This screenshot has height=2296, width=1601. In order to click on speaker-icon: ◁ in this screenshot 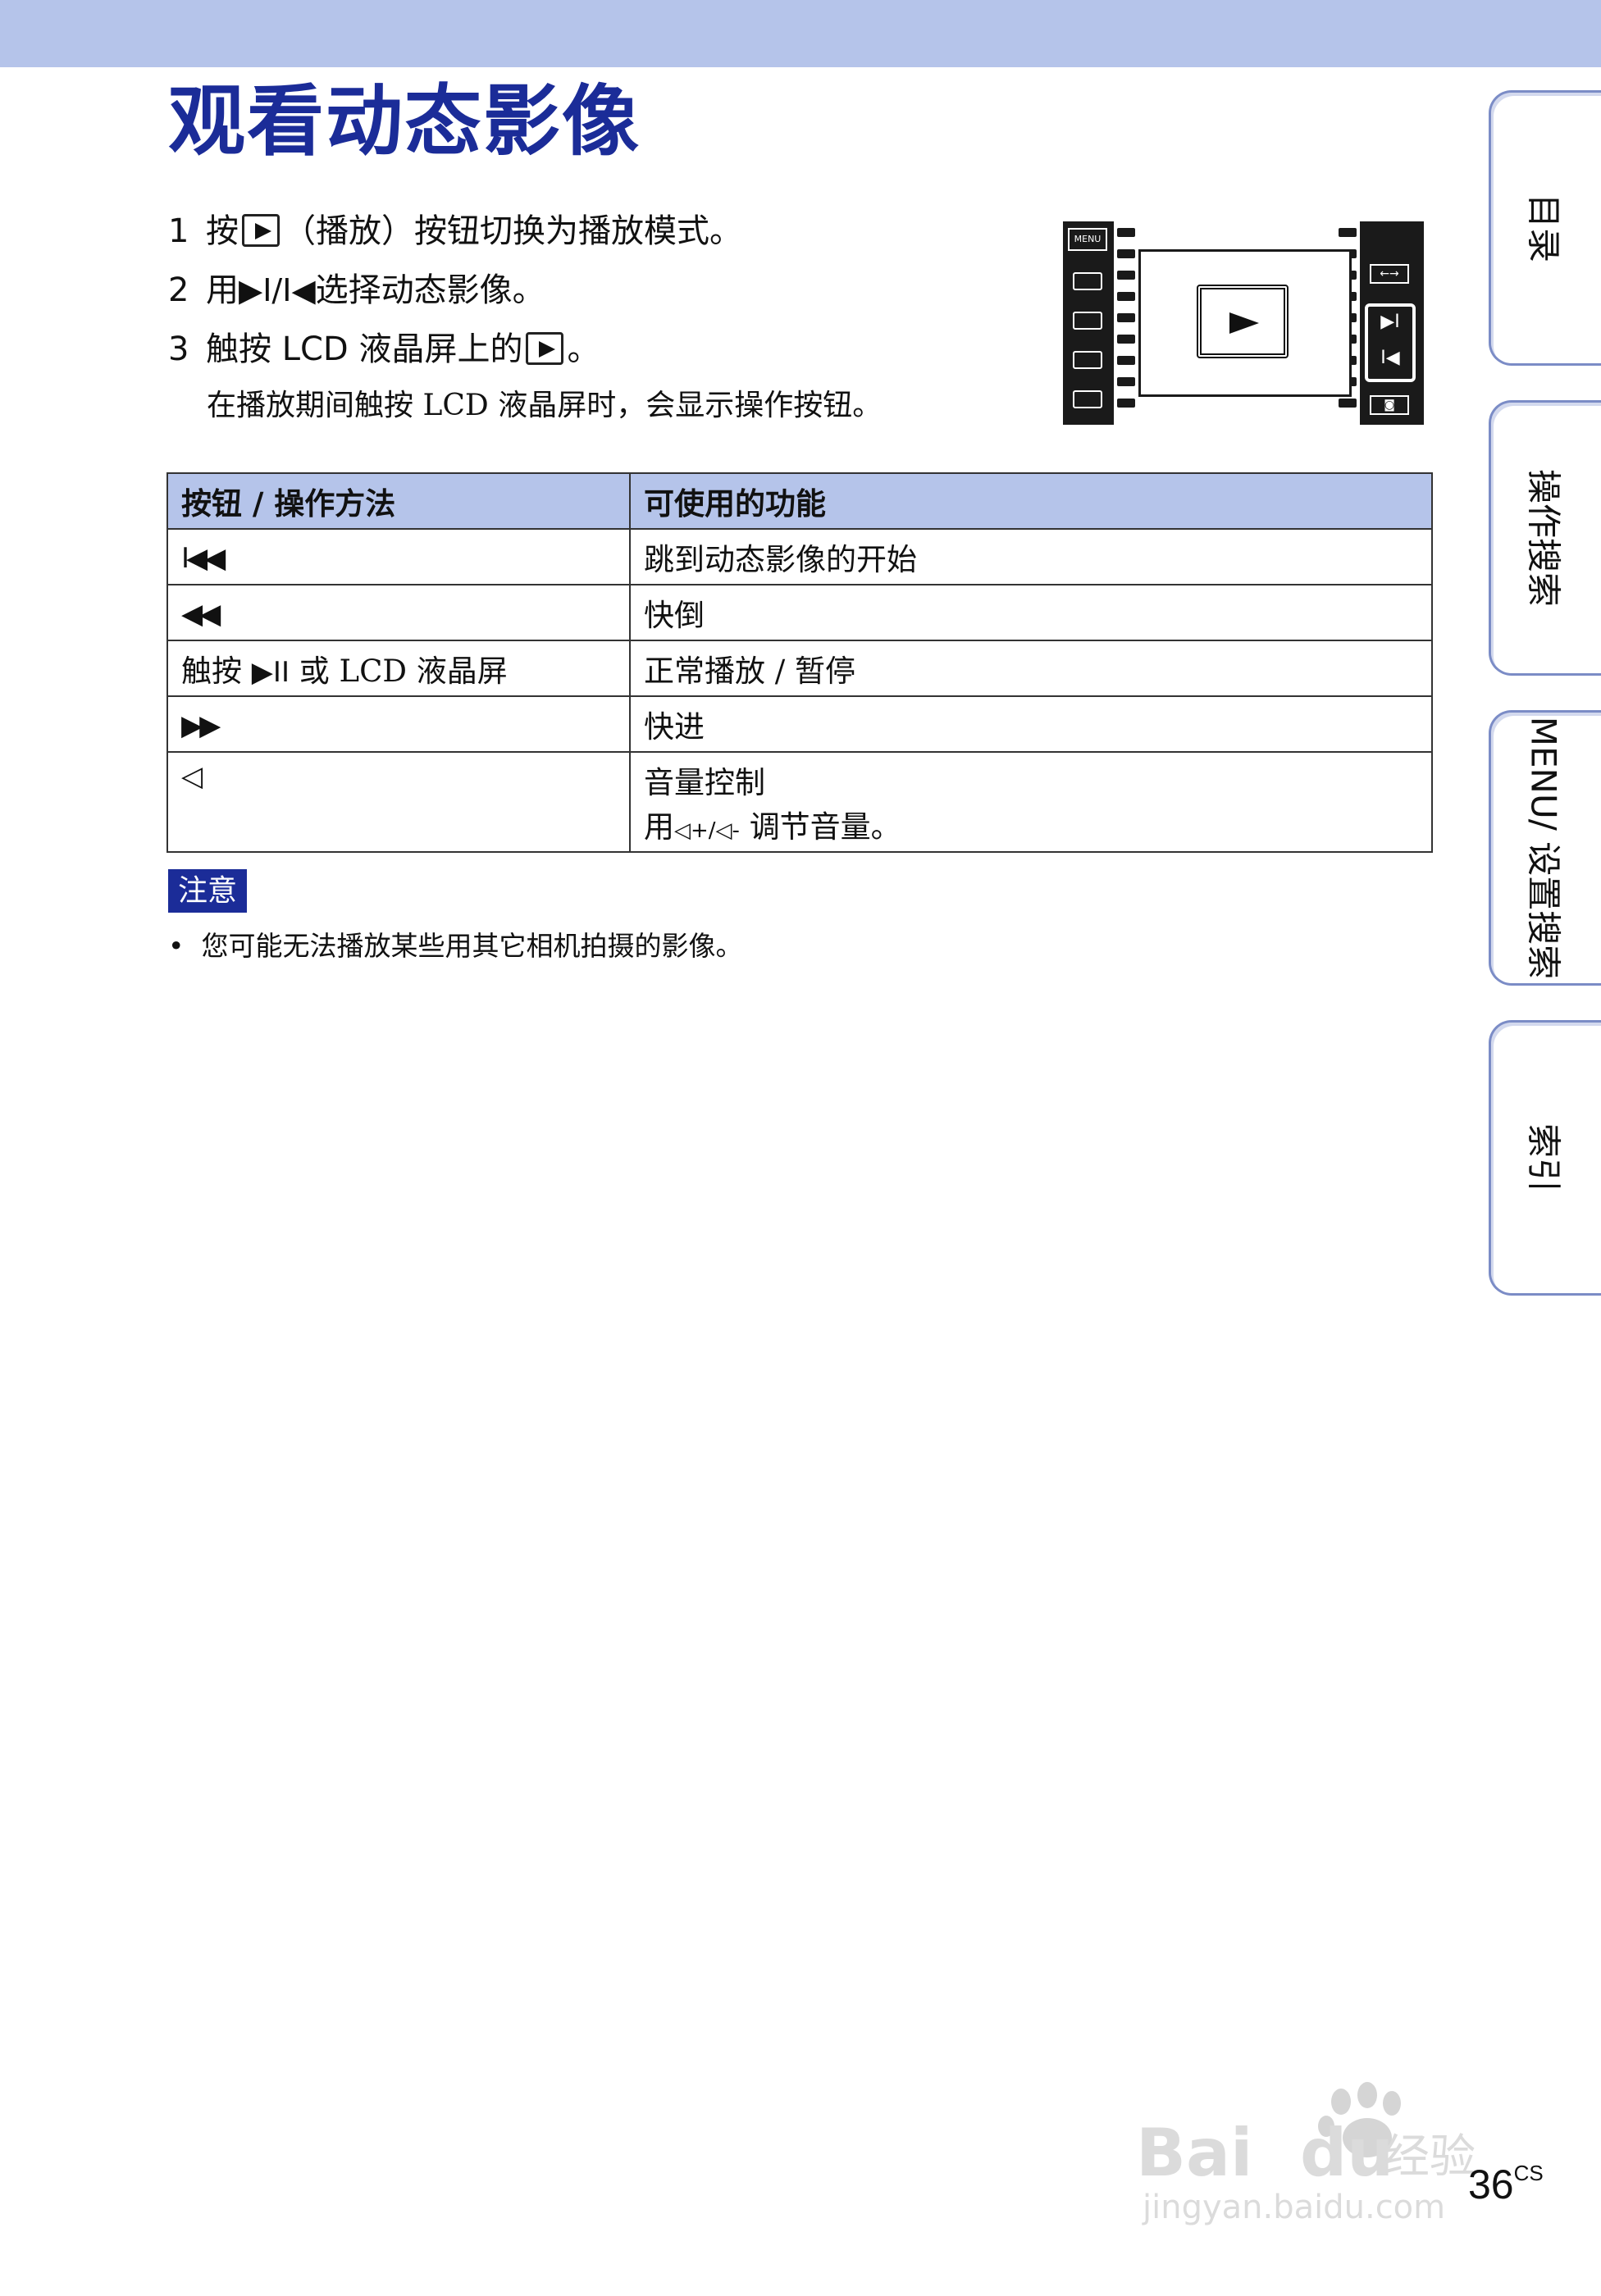, I will do `click(192, 776)`.